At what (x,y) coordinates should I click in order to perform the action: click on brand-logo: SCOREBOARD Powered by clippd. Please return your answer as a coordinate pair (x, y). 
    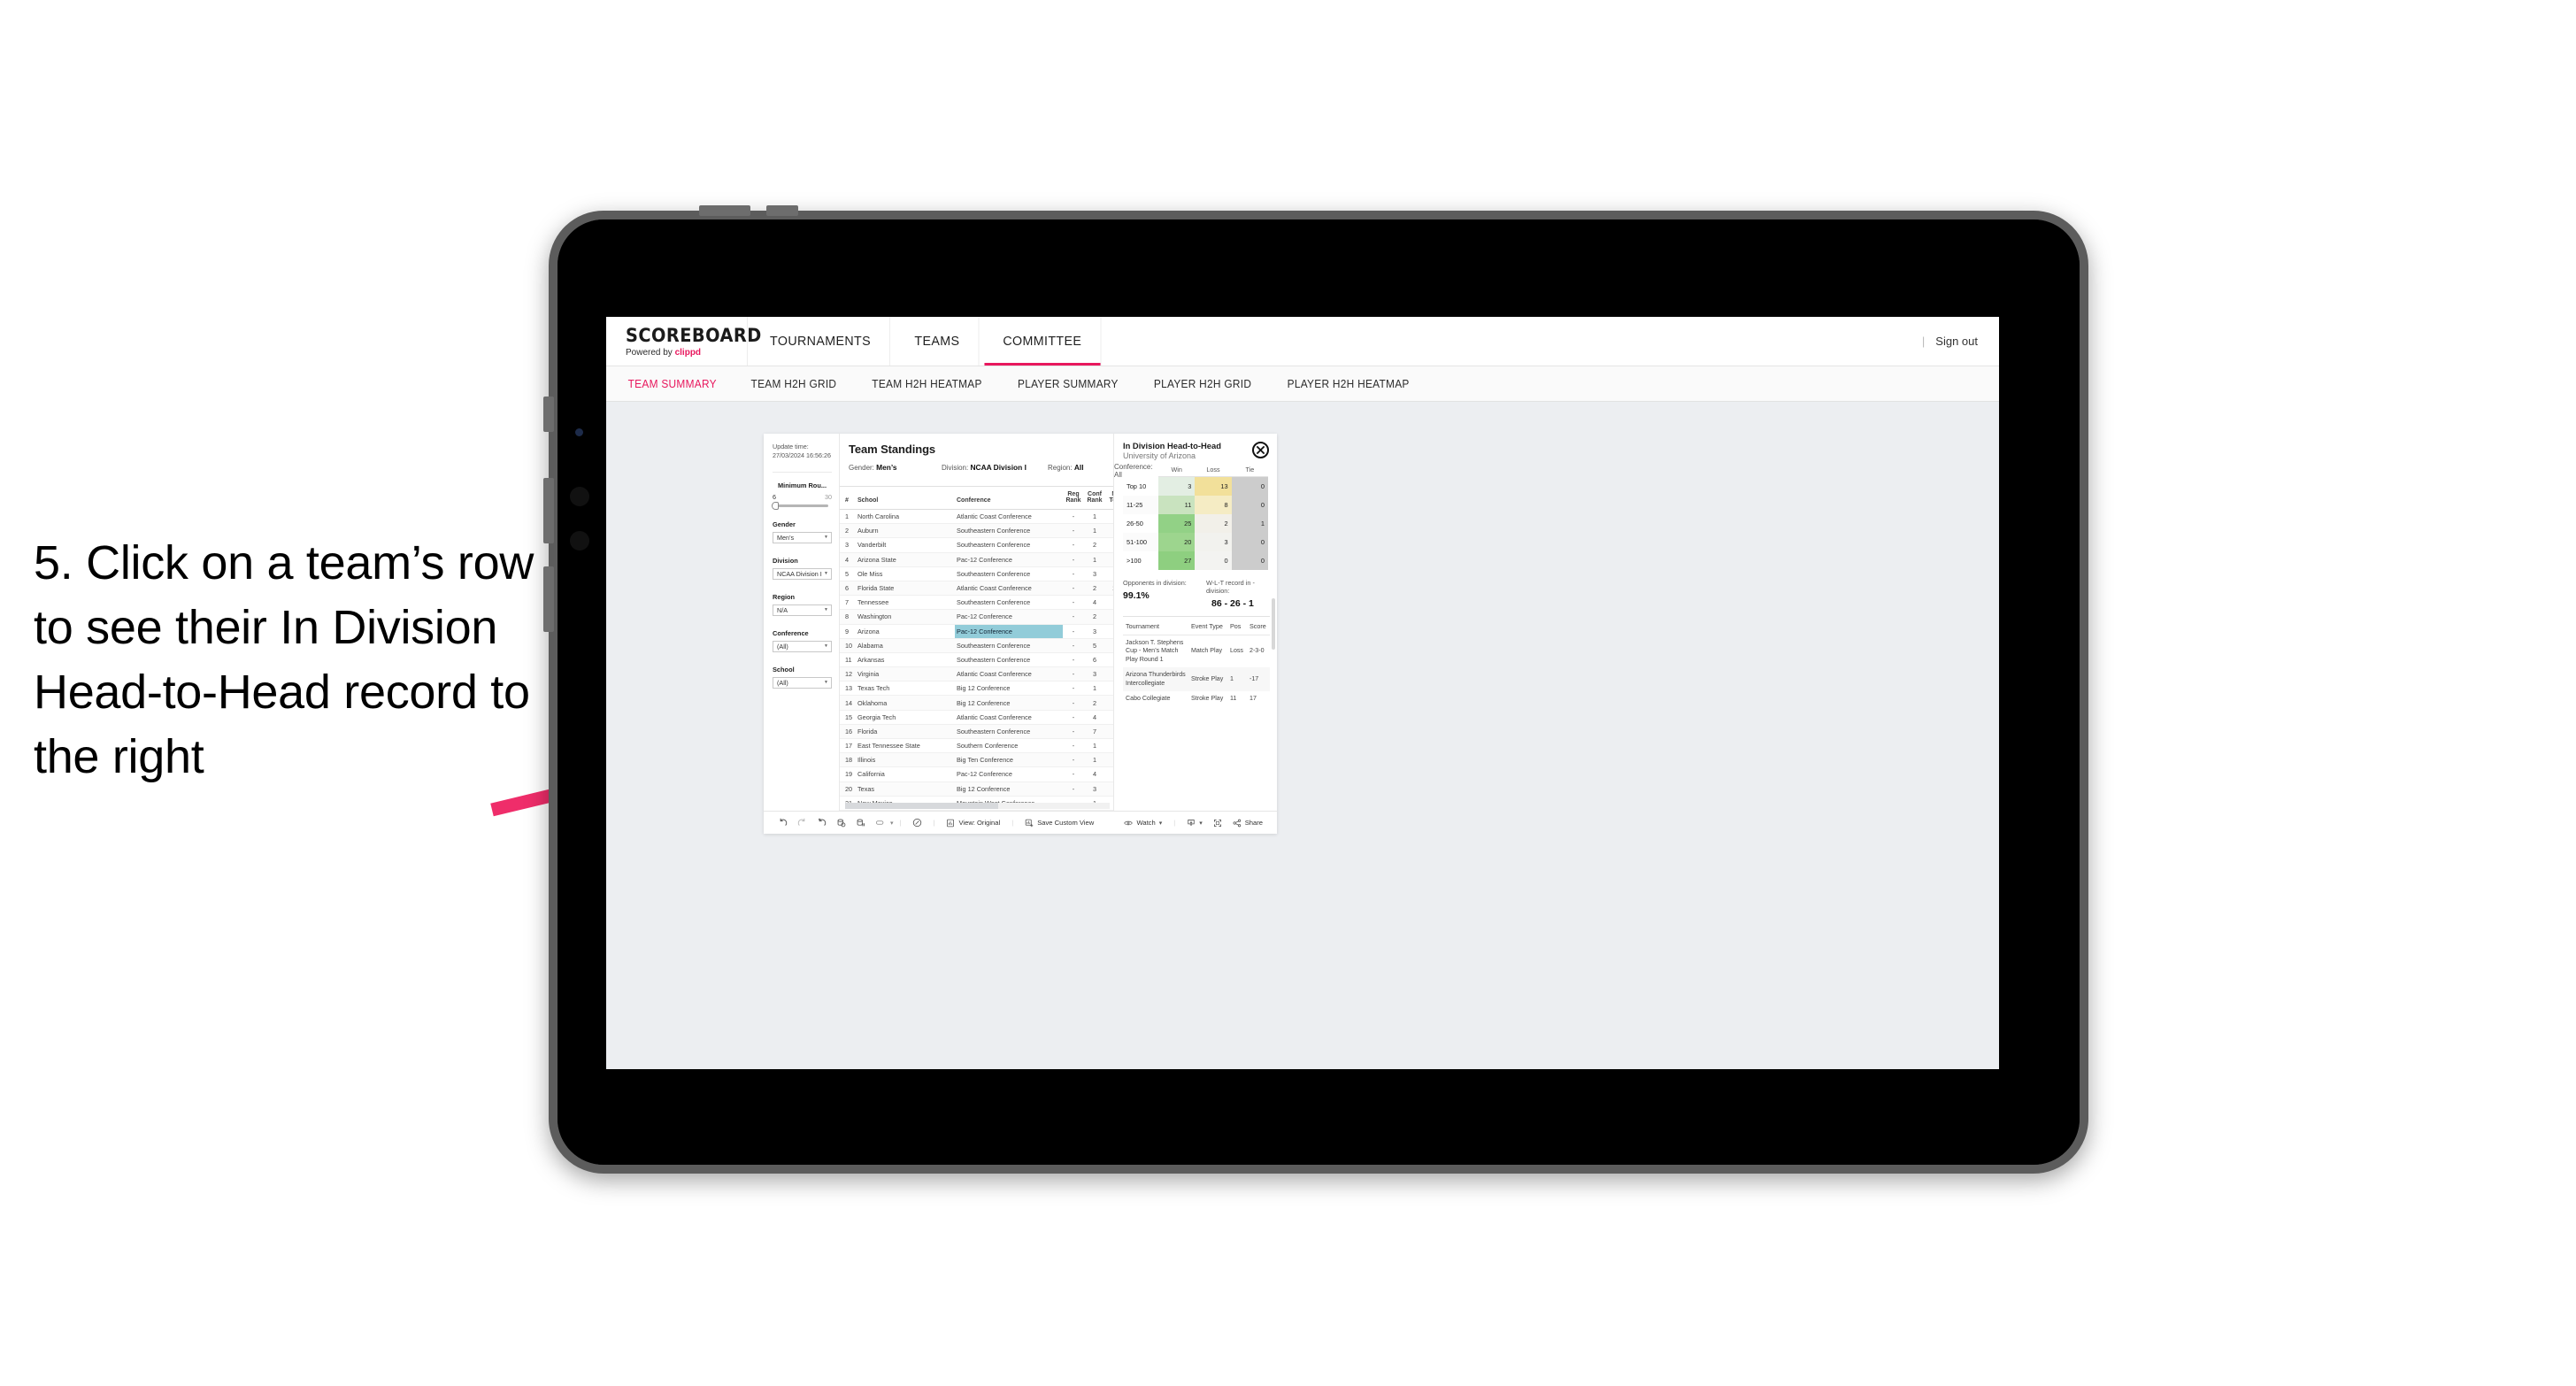
    Looking at the image, I should click on (683, 341).